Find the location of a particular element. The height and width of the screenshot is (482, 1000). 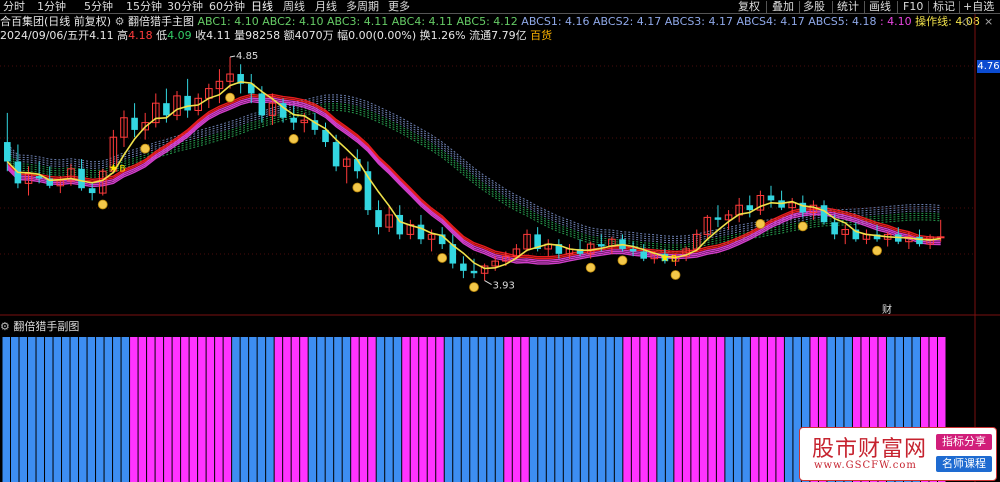

diamond-icon: ◇ is located at coordinates (966, 22).